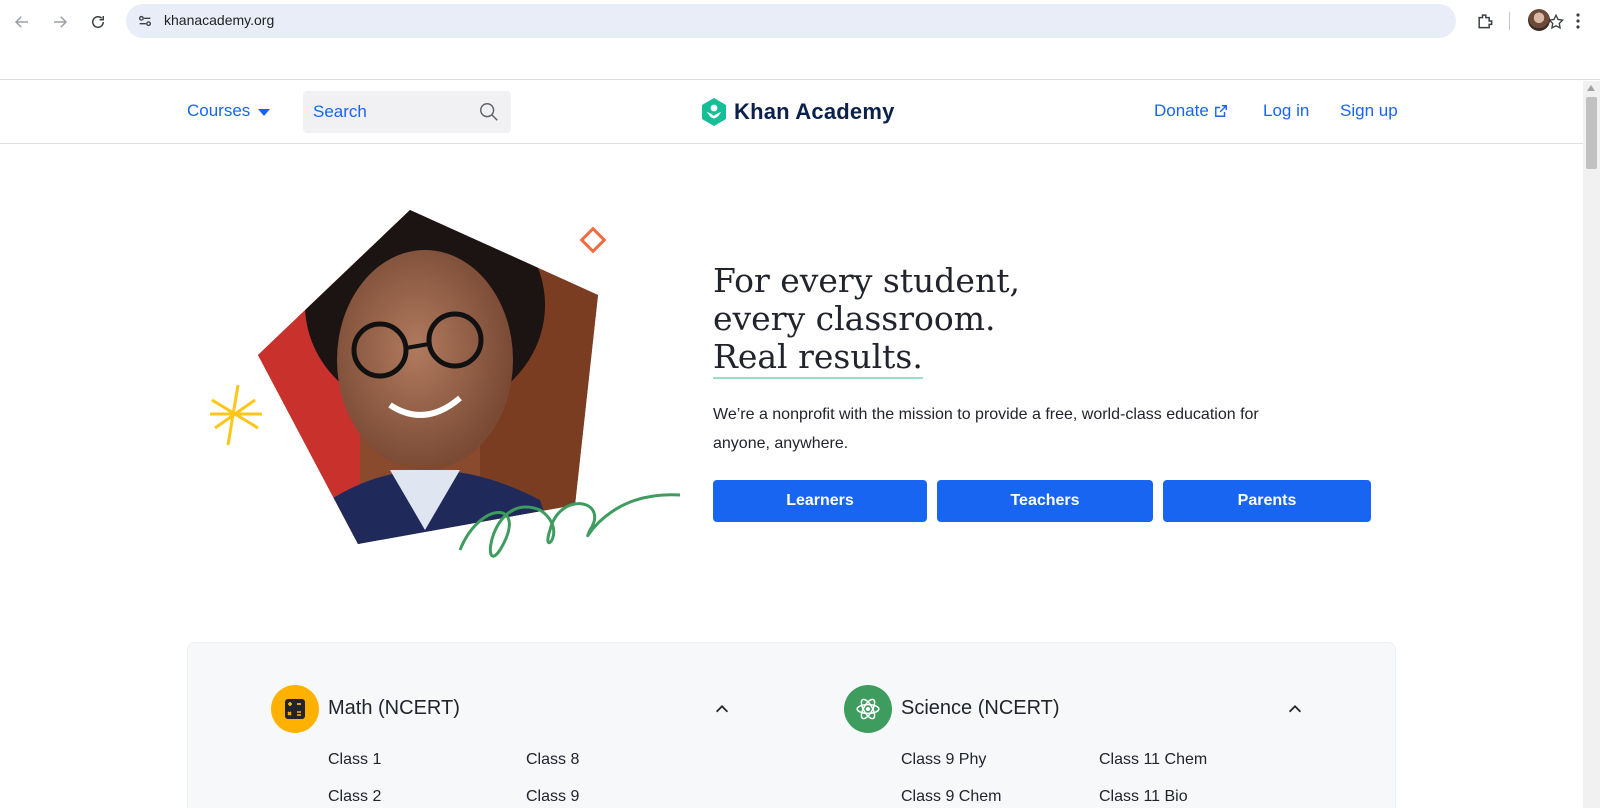 Image resolution: width=1600 pixels, height=808 pixels. Describe the element at coordinates (943, 760) in the screenshot. I see `science-class-9-phy-link: Class 9 Phy` at that location.